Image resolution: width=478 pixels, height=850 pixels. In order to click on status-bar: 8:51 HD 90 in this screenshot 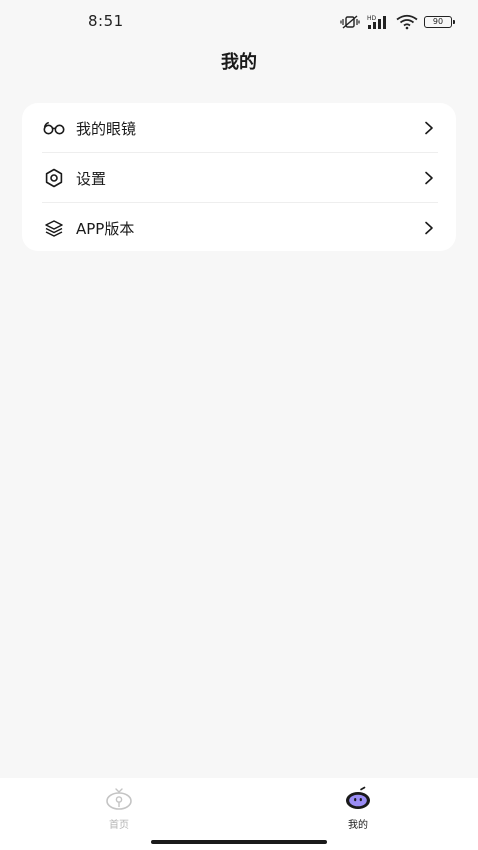, I will do `click(239, 22)`.